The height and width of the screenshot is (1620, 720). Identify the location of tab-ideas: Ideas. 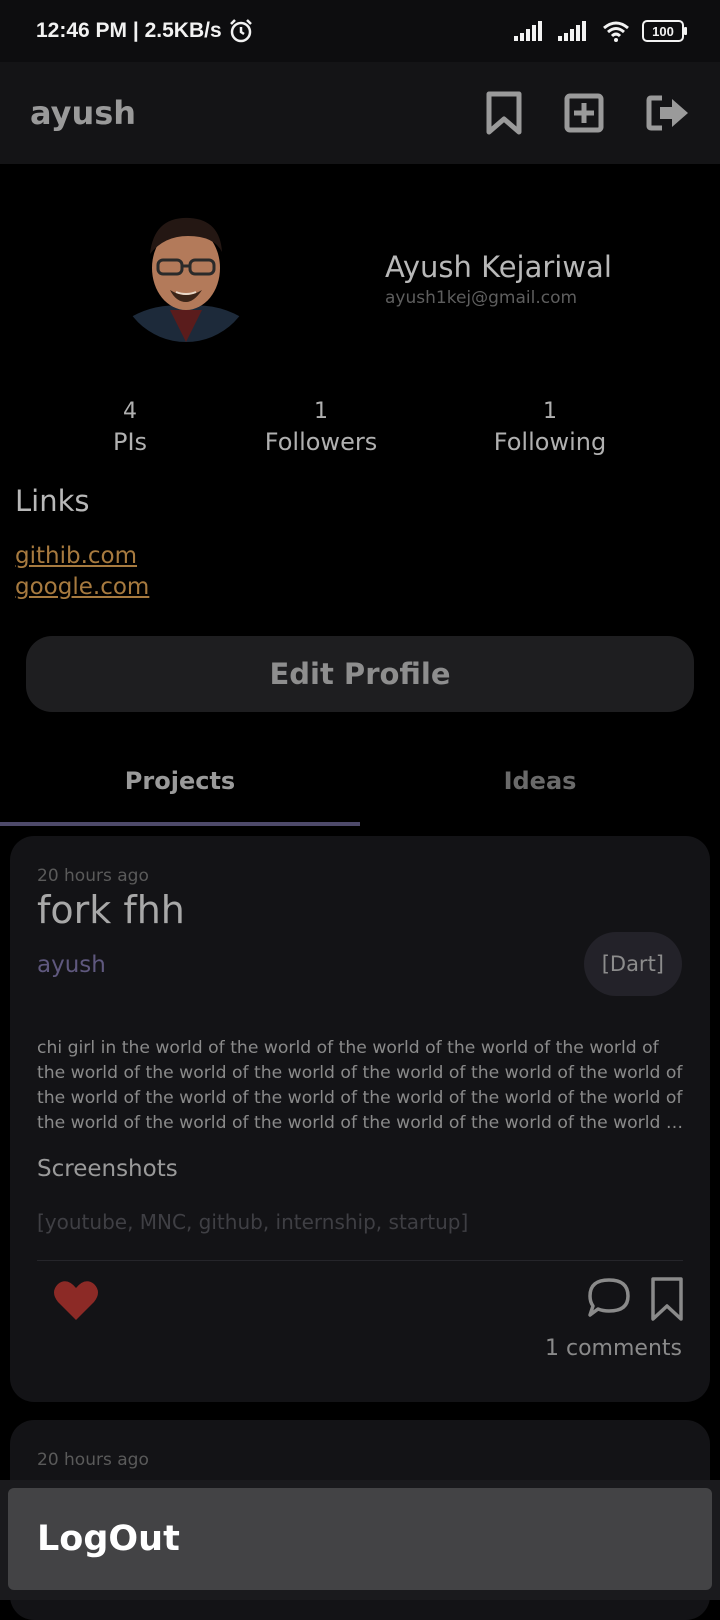
(540, 781).